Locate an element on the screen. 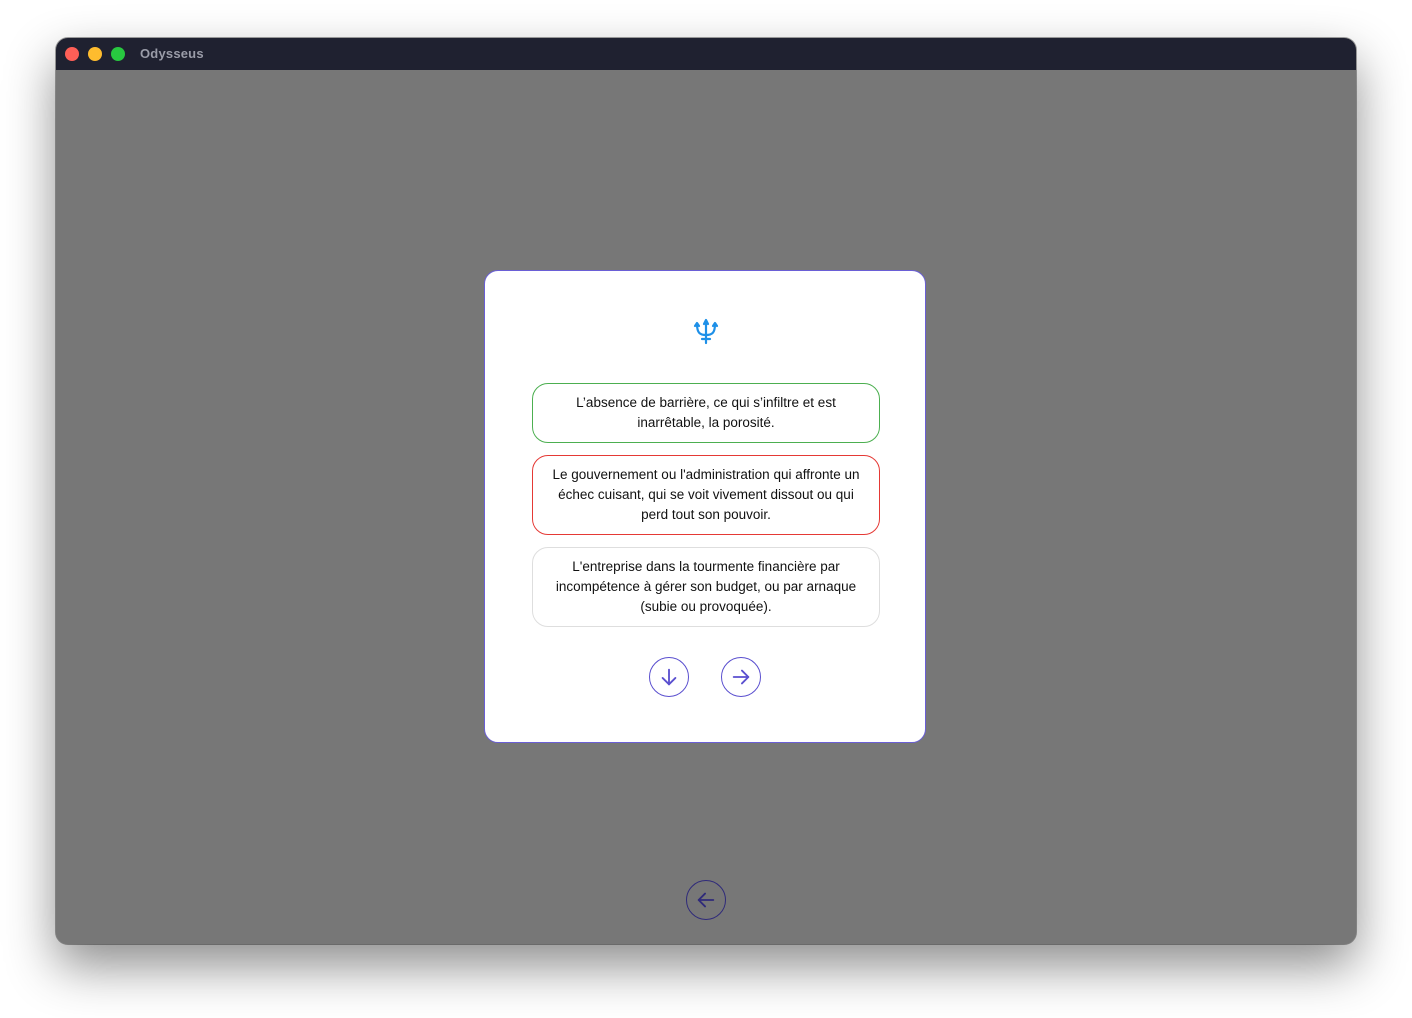 Image resolution: width=1412 pixels, height=1018 pixels. window-title: Odysseus is located at coordinates (172, 53).